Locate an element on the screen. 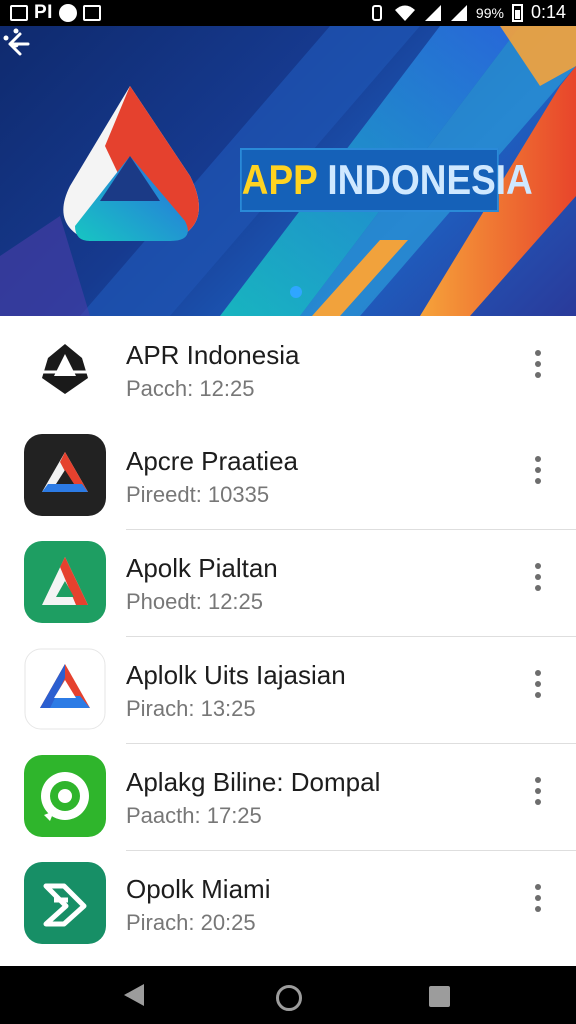  system-nav-bar is located at coordinates (288, 995).